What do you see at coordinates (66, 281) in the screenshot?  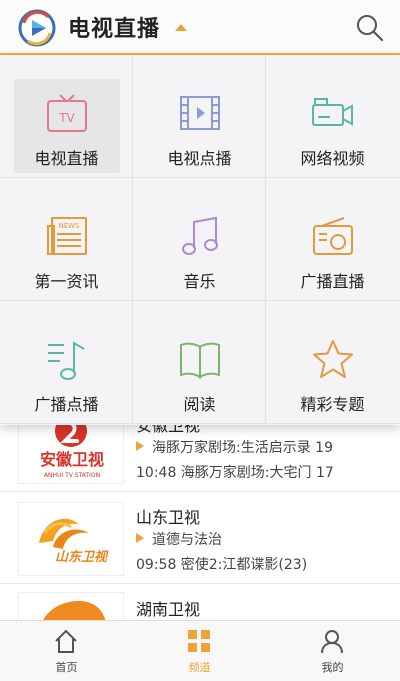 I see `menu-item-label: 第一资讯` at bounding box center [66, 281].